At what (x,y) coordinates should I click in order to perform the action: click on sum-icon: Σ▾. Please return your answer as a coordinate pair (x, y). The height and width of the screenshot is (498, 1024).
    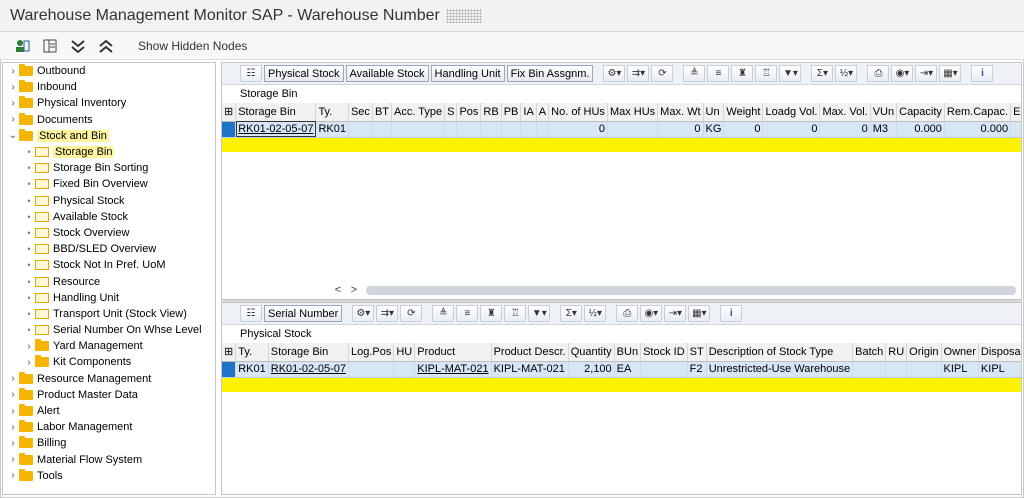
    Looking at the image, I should click on (822, 73).